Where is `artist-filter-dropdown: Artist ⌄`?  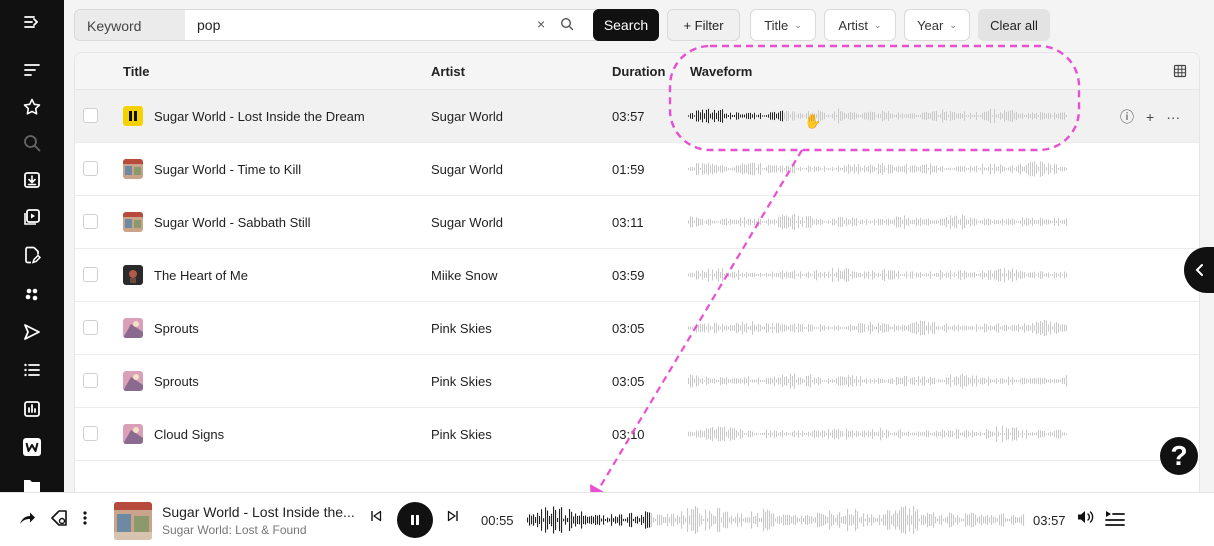
artist-filter-dropdown: Artist ⌄ is located at coordinates (860, 25).